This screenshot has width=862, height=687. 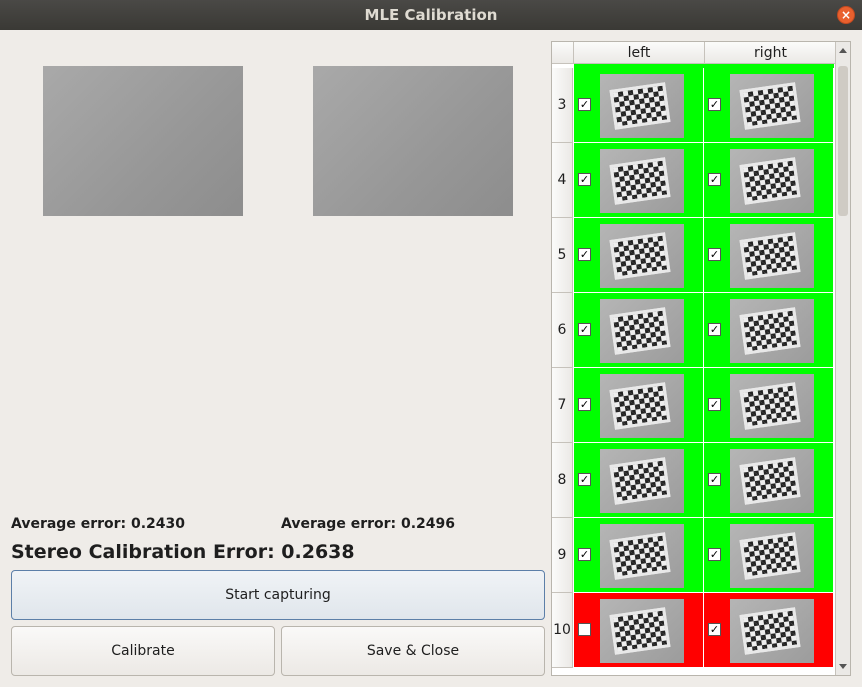 I want to click on calibrate-button: Calibrate, so click(x=143, y=651).